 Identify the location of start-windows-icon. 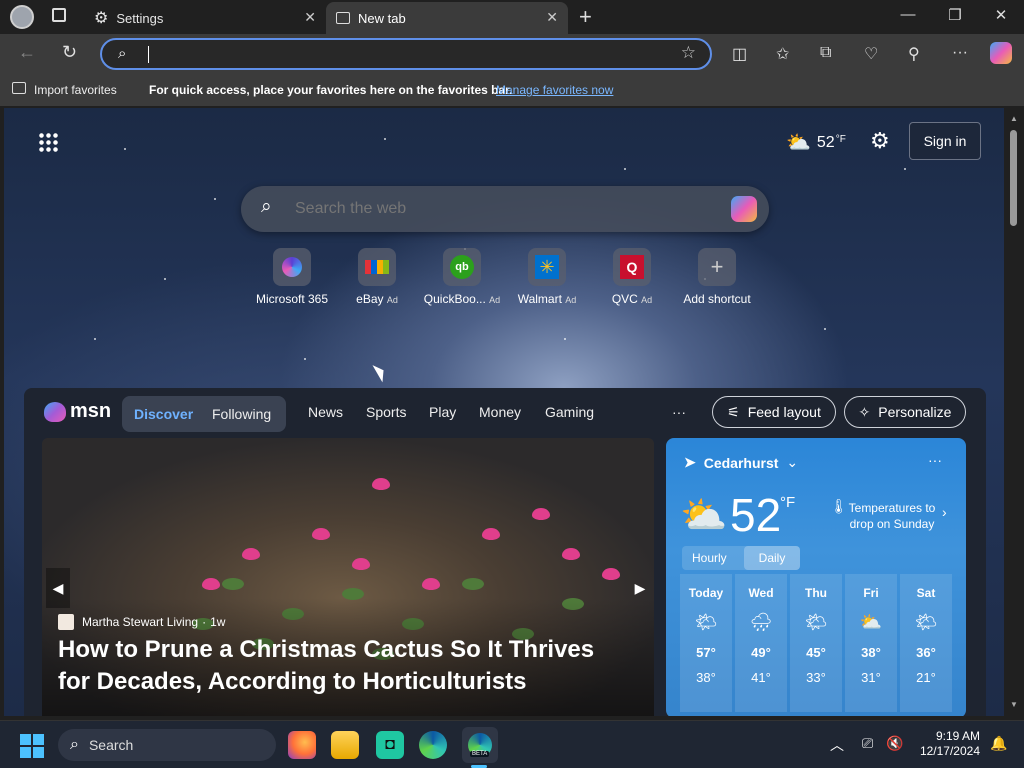
(32, 746).